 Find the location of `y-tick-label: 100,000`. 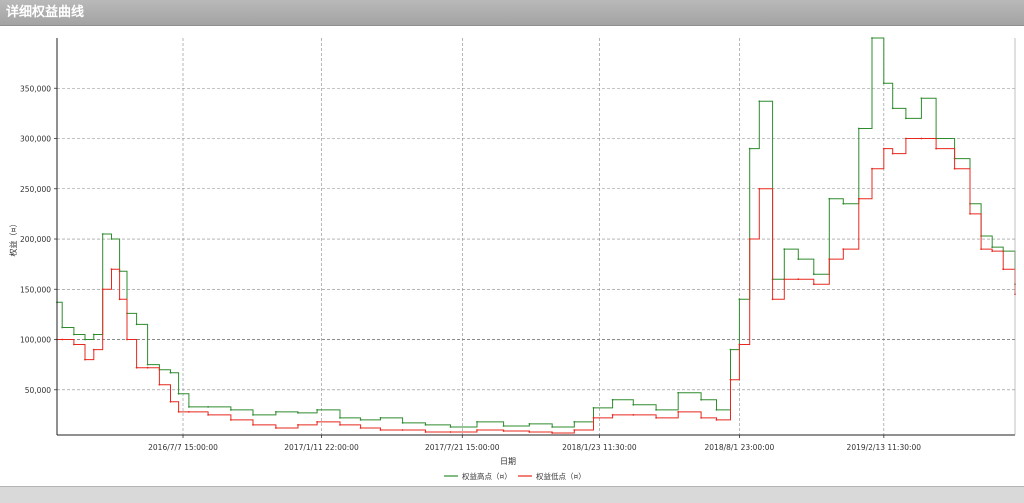

y-tick-label: 100,000 is located at coordinates (35, 340).